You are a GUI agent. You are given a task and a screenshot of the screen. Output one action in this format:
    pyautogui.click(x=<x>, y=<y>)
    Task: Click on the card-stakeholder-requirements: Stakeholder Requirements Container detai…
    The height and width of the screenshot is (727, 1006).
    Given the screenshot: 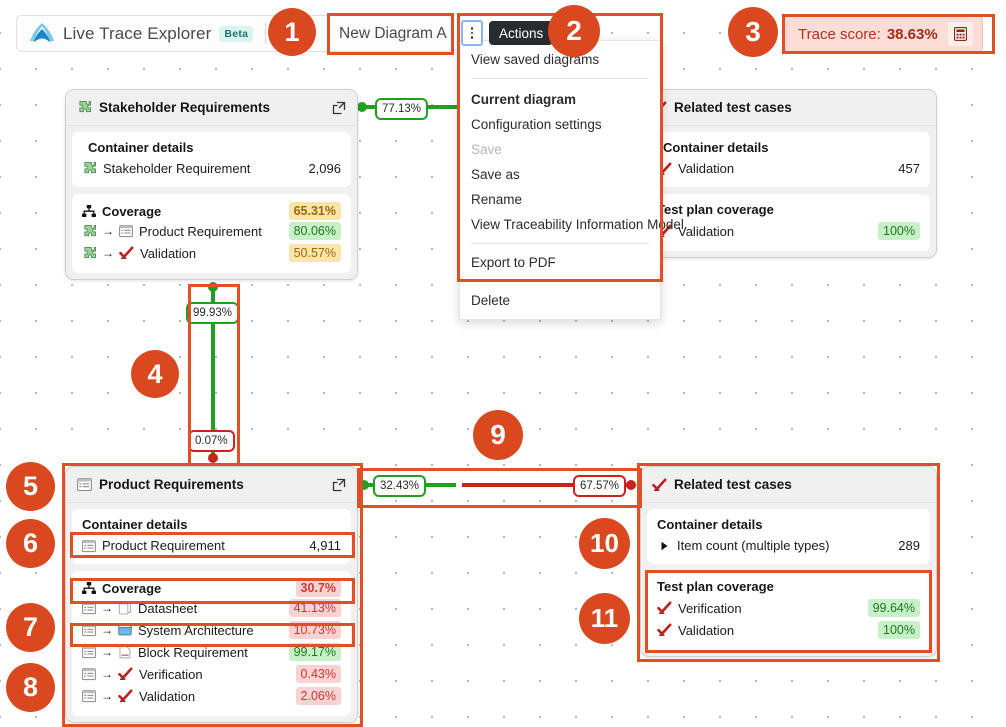 What is the action you would take?
    pyautogui.click(x=211, y=184)
    